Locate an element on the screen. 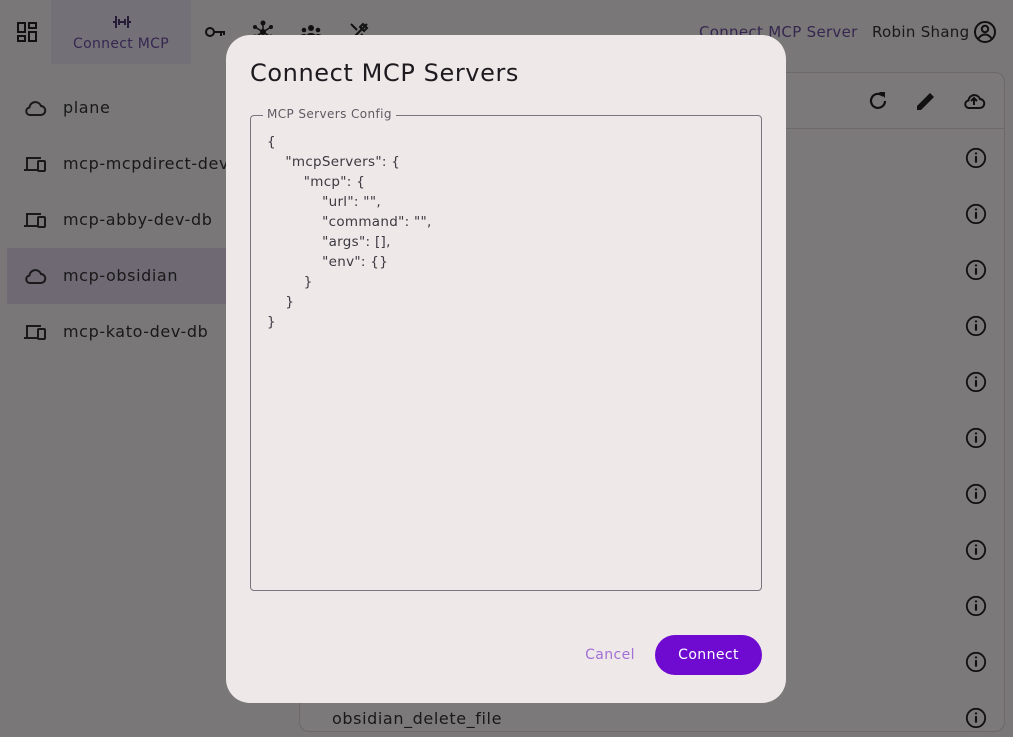  cancel-button: Cancel is located at coordinates (610, 655).